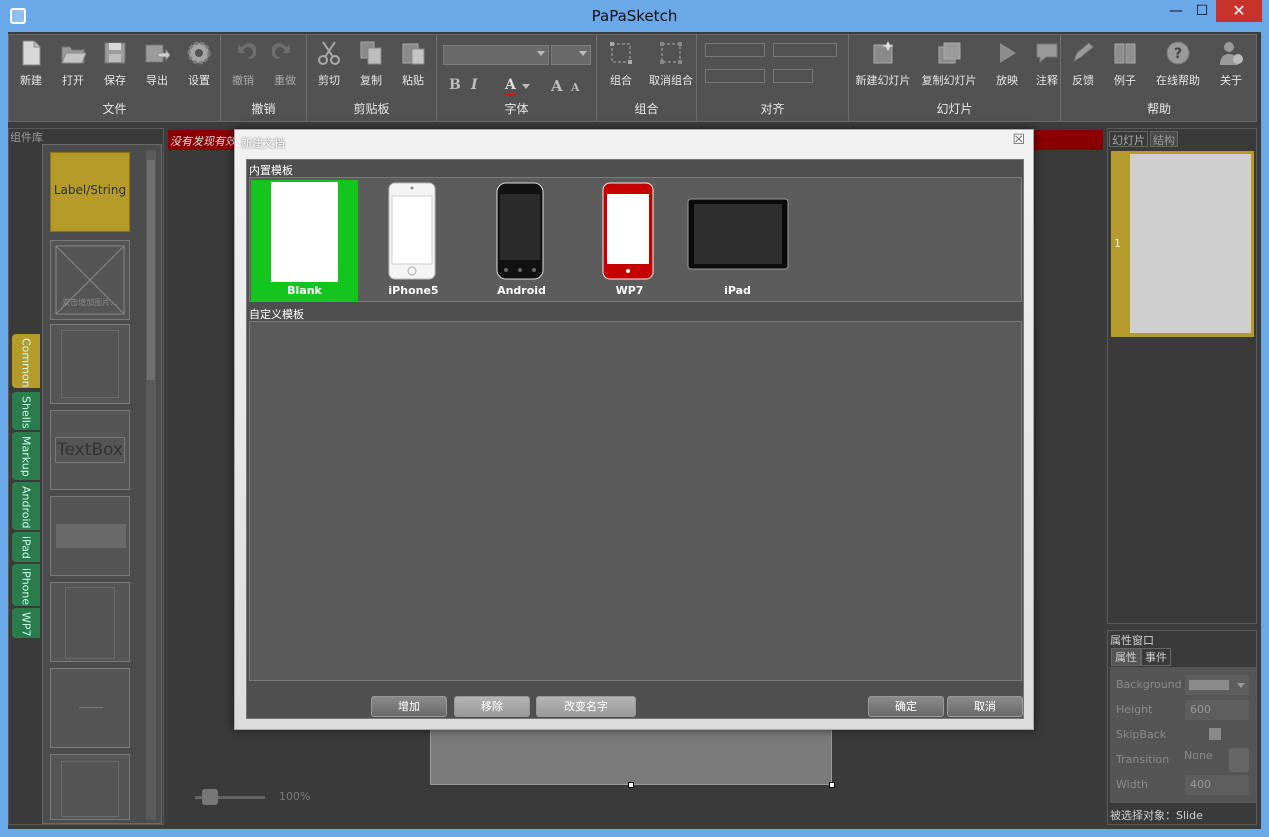 This screenshot has width=1269, height=837. Describe the element at coordinates (631, 756) in the screenshot. I see `slide-page` at that location.